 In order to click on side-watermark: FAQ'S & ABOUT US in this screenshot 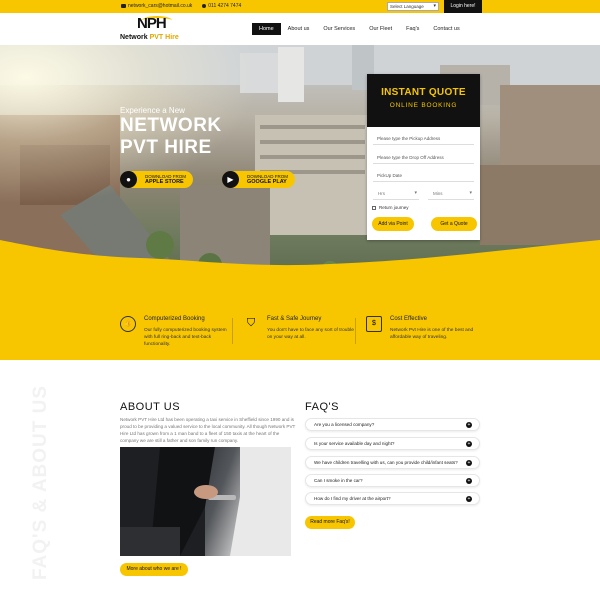, I will do `click(40, 482)`.